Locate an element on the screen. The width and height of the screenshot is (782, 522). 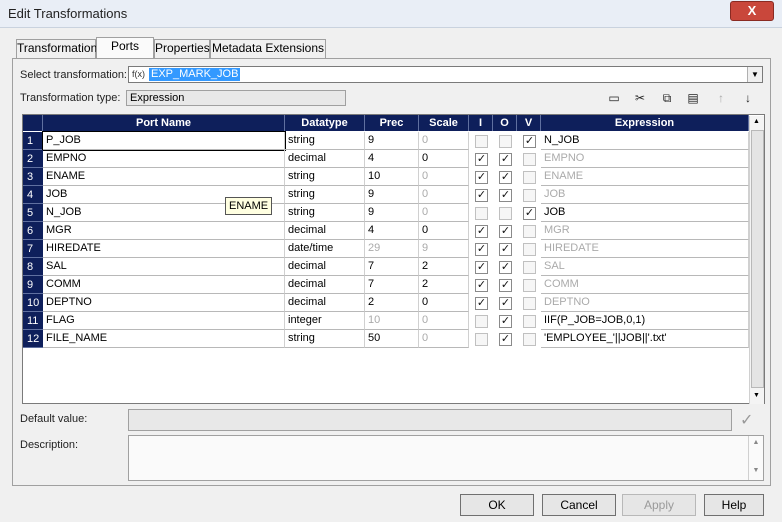
expression-cell: ENAME is located at coordinates (645, 177).